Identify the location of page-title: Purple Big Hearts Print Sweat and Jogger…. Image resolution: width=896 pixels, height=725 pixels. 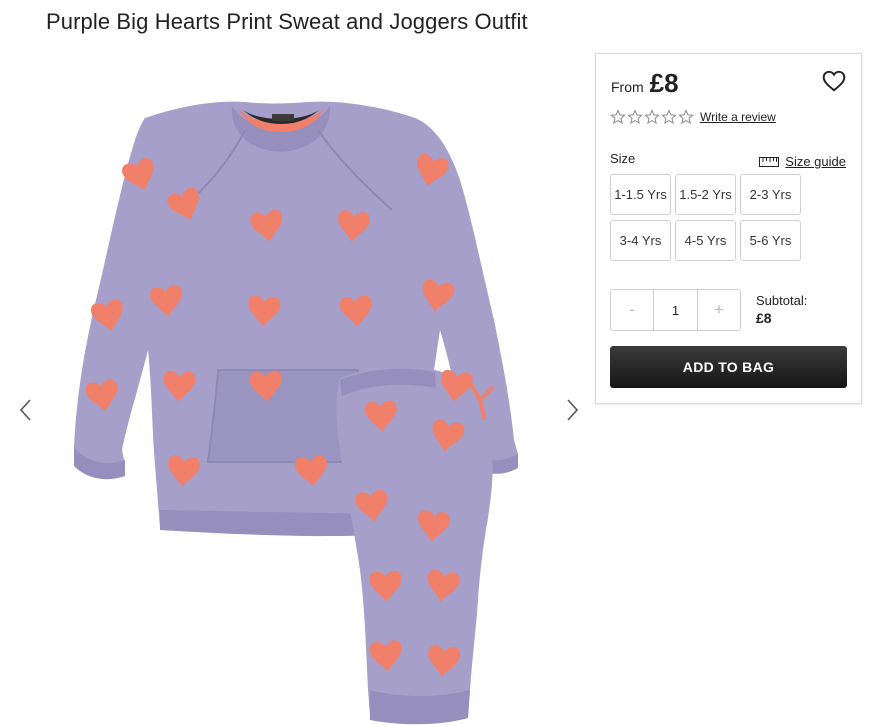
(287, 21).